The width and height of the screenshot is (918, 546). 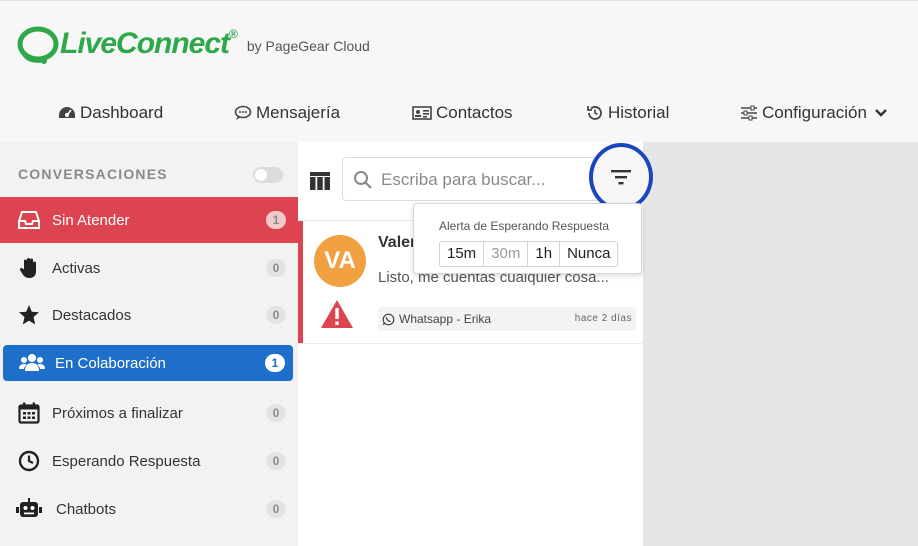 I want to click on sidebar-item-label: En Colaboración, so click(x=110, y=363).